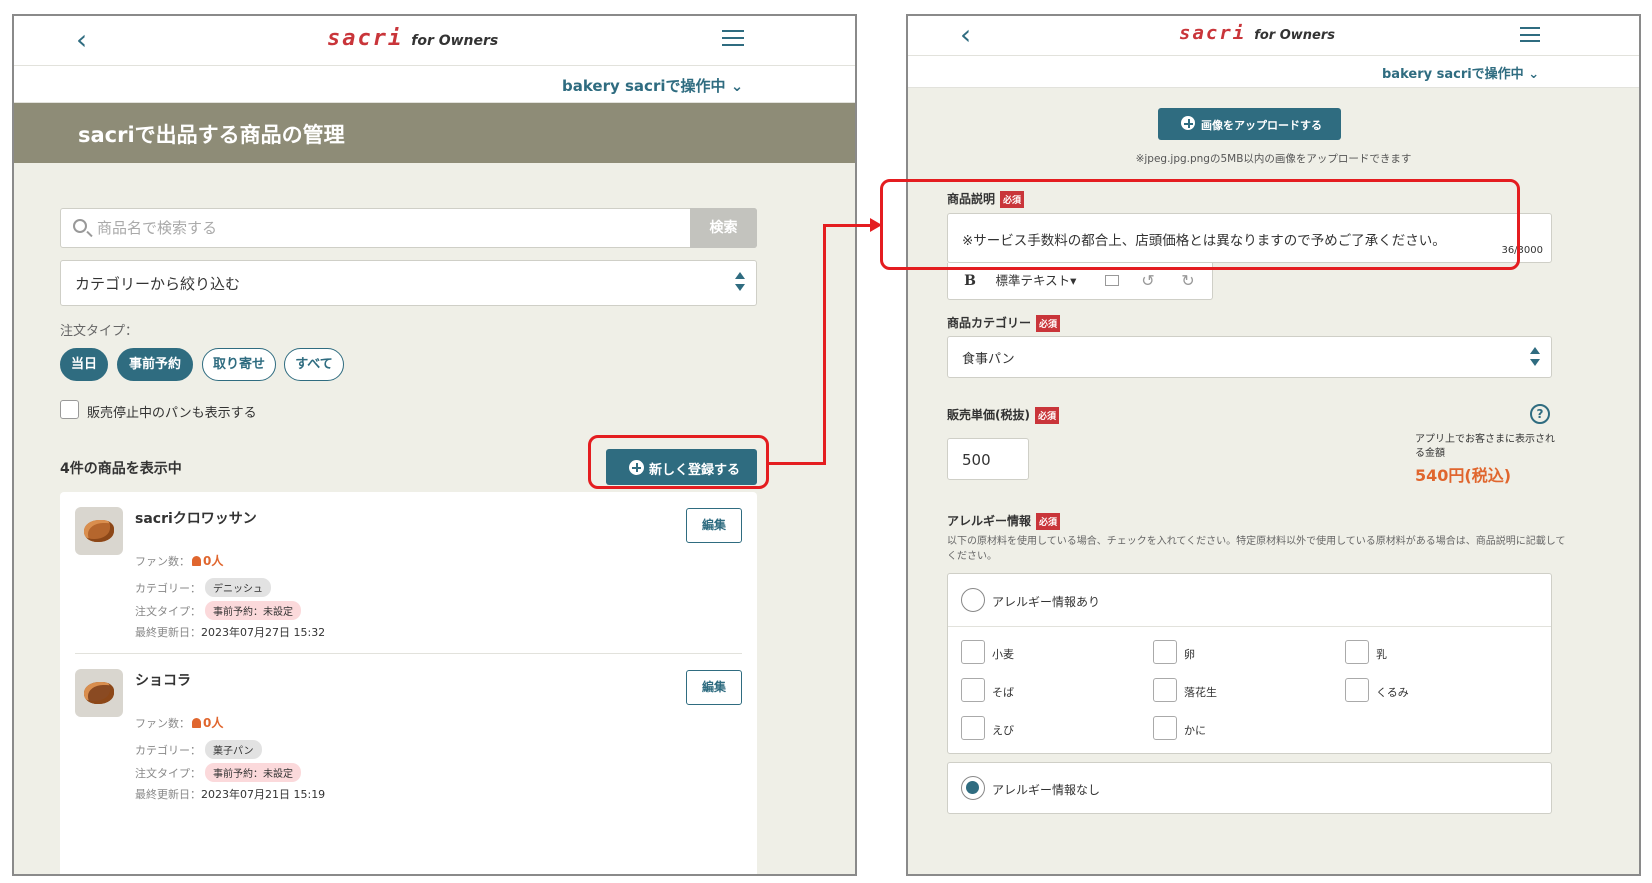  What do you see at coordinates (1189, 654) in the screenshot?
I see `allergen-label: 卵` at bounding box center [1189, 654].